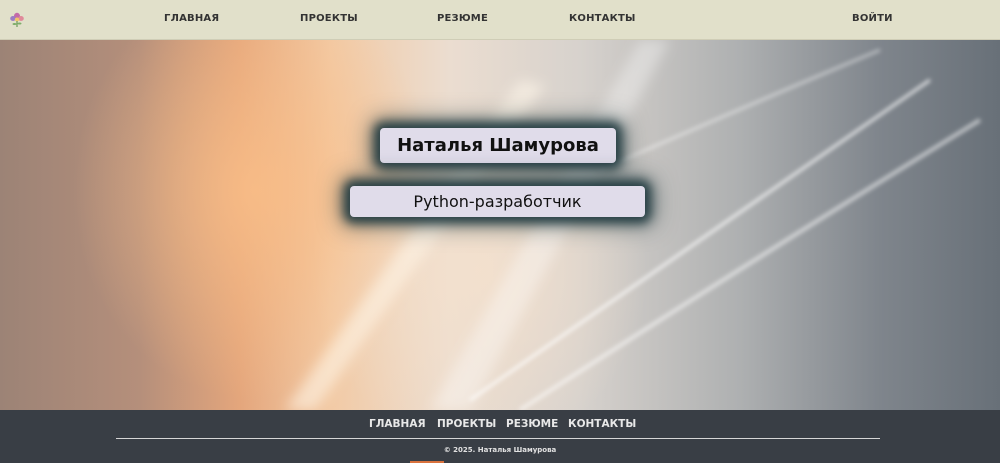  I want to click on footer-divider, so click(498, 438).